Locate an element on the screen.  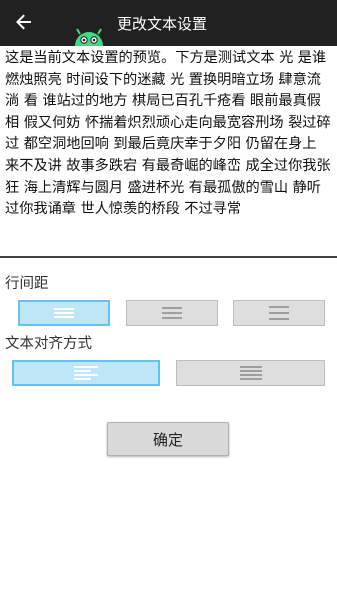
align-justify-option is located at coordinates (250, 373).